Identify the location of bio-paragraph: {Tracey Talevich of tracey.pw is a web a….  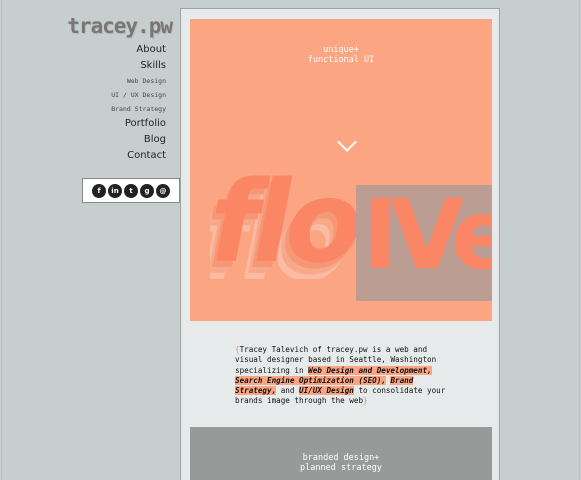
(342, 376).